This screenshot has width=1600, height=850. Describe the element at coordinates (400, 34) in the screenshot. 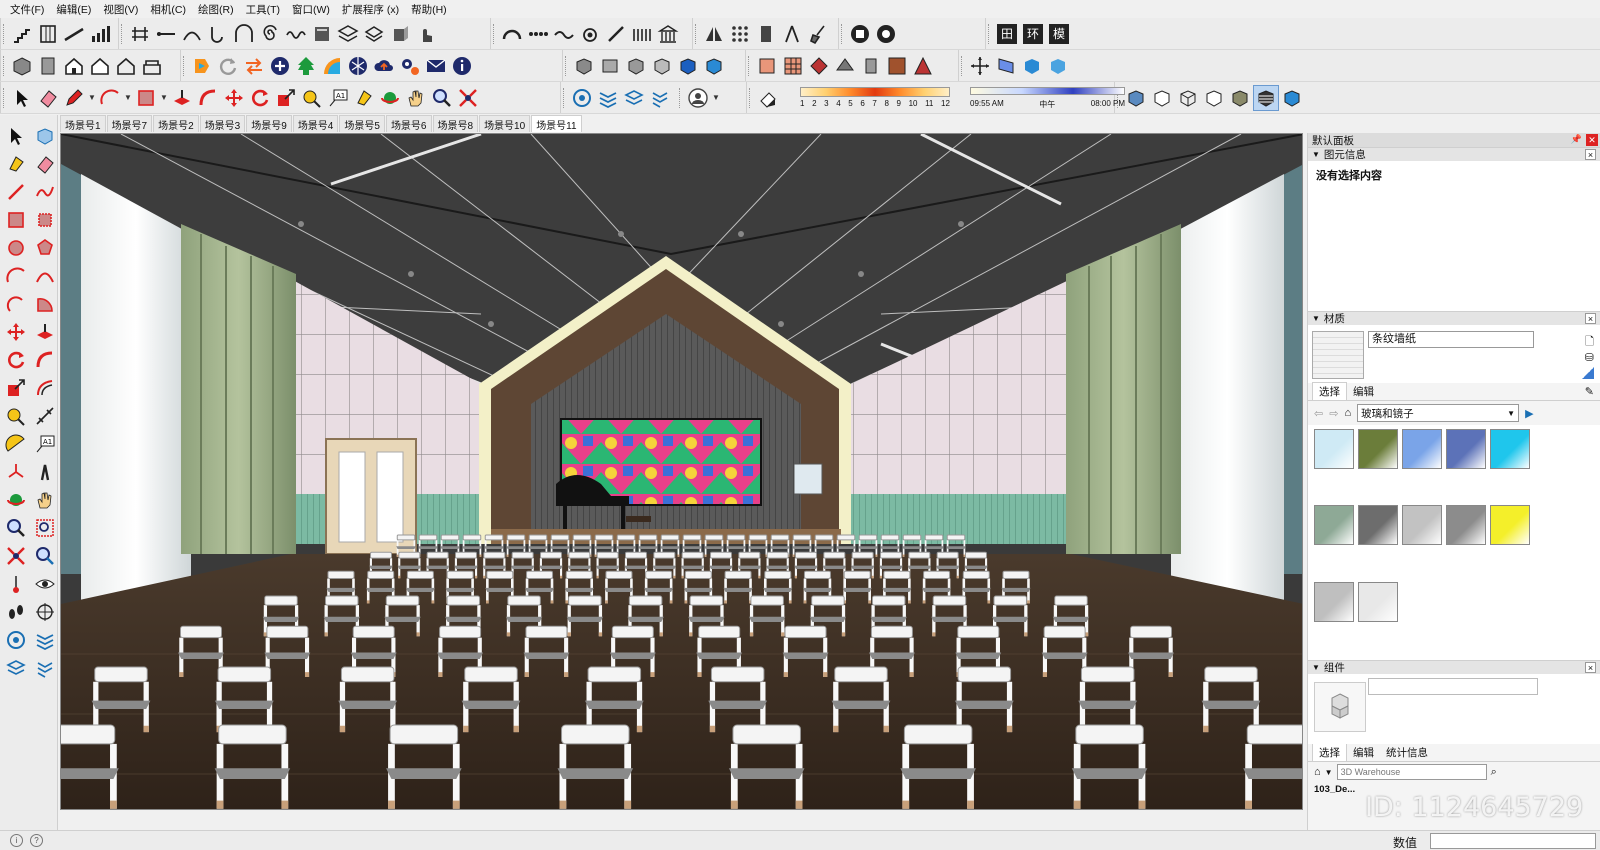

I see `extrude-icon` at that location.